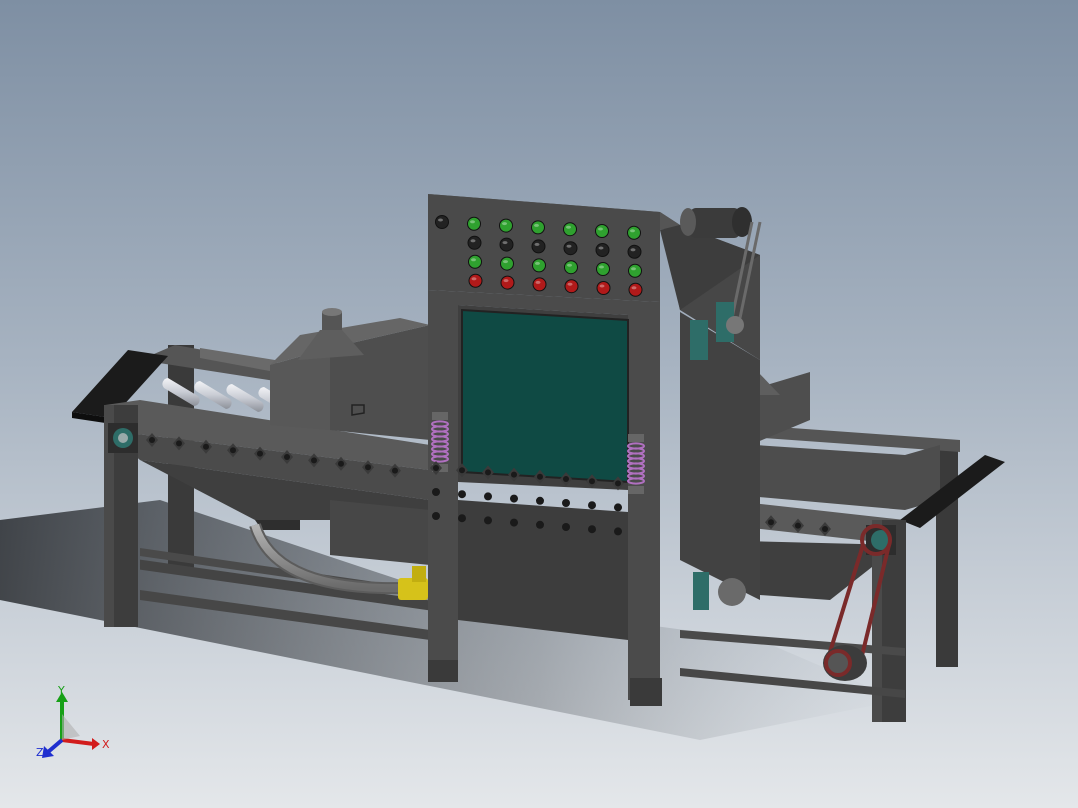 The image size is (1078, 808). Describe the element at coordinates (545, 396) in the screenshot. I see `inspection-window` at that location.